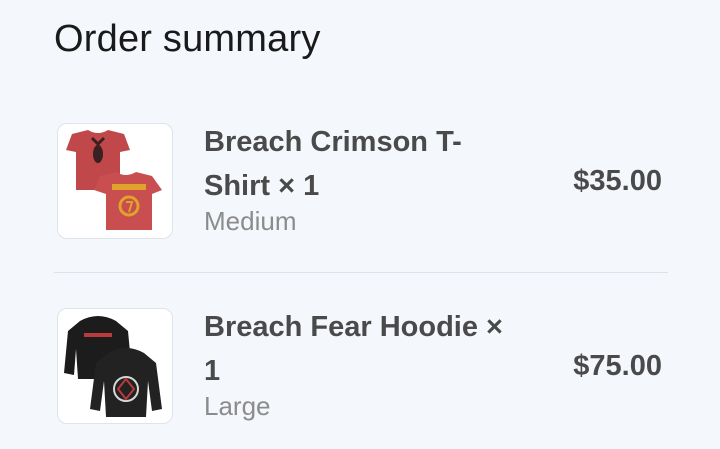 This screenshot has width=720, height=449. Describe the element at coordinates (341, 327) in the screenshot. I see `product-title: Breach Fear Hoodie` at that location.